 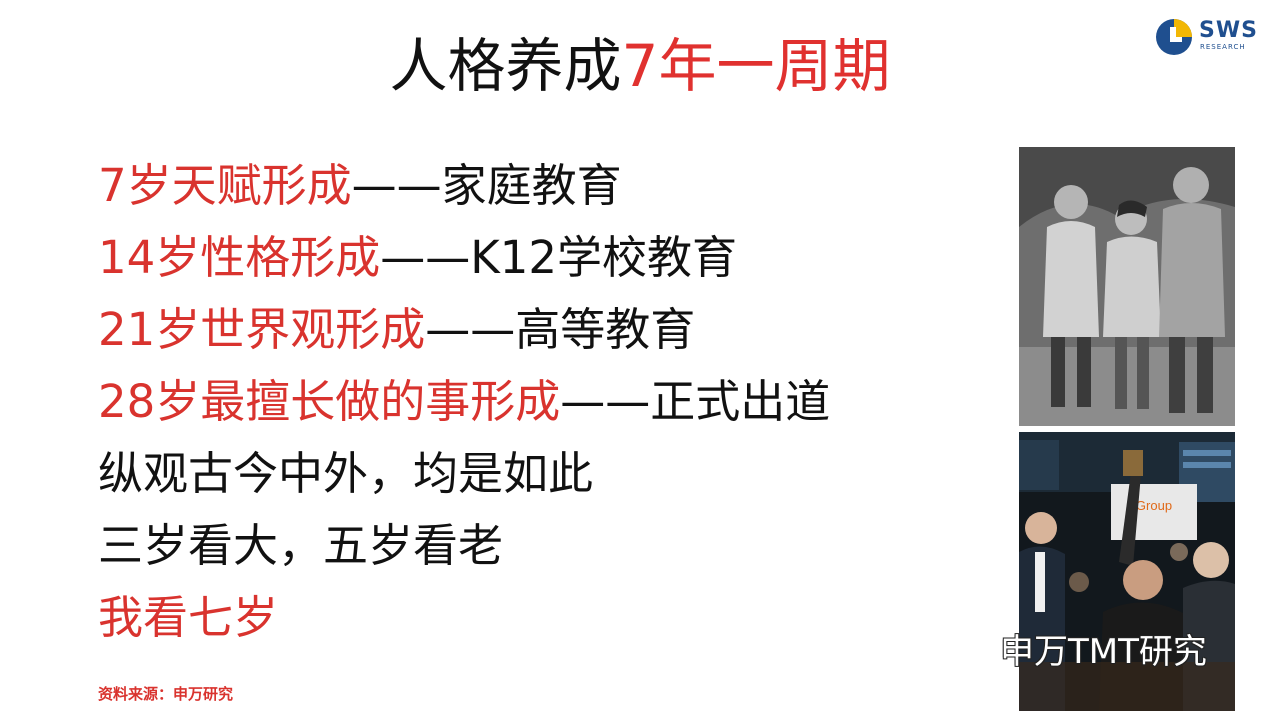 What do you see at coordinates (329, 401) in the screenshot?
I see `line-age-28-red: 28岁最擅长做的事形成` at bounding box center [329, 401].